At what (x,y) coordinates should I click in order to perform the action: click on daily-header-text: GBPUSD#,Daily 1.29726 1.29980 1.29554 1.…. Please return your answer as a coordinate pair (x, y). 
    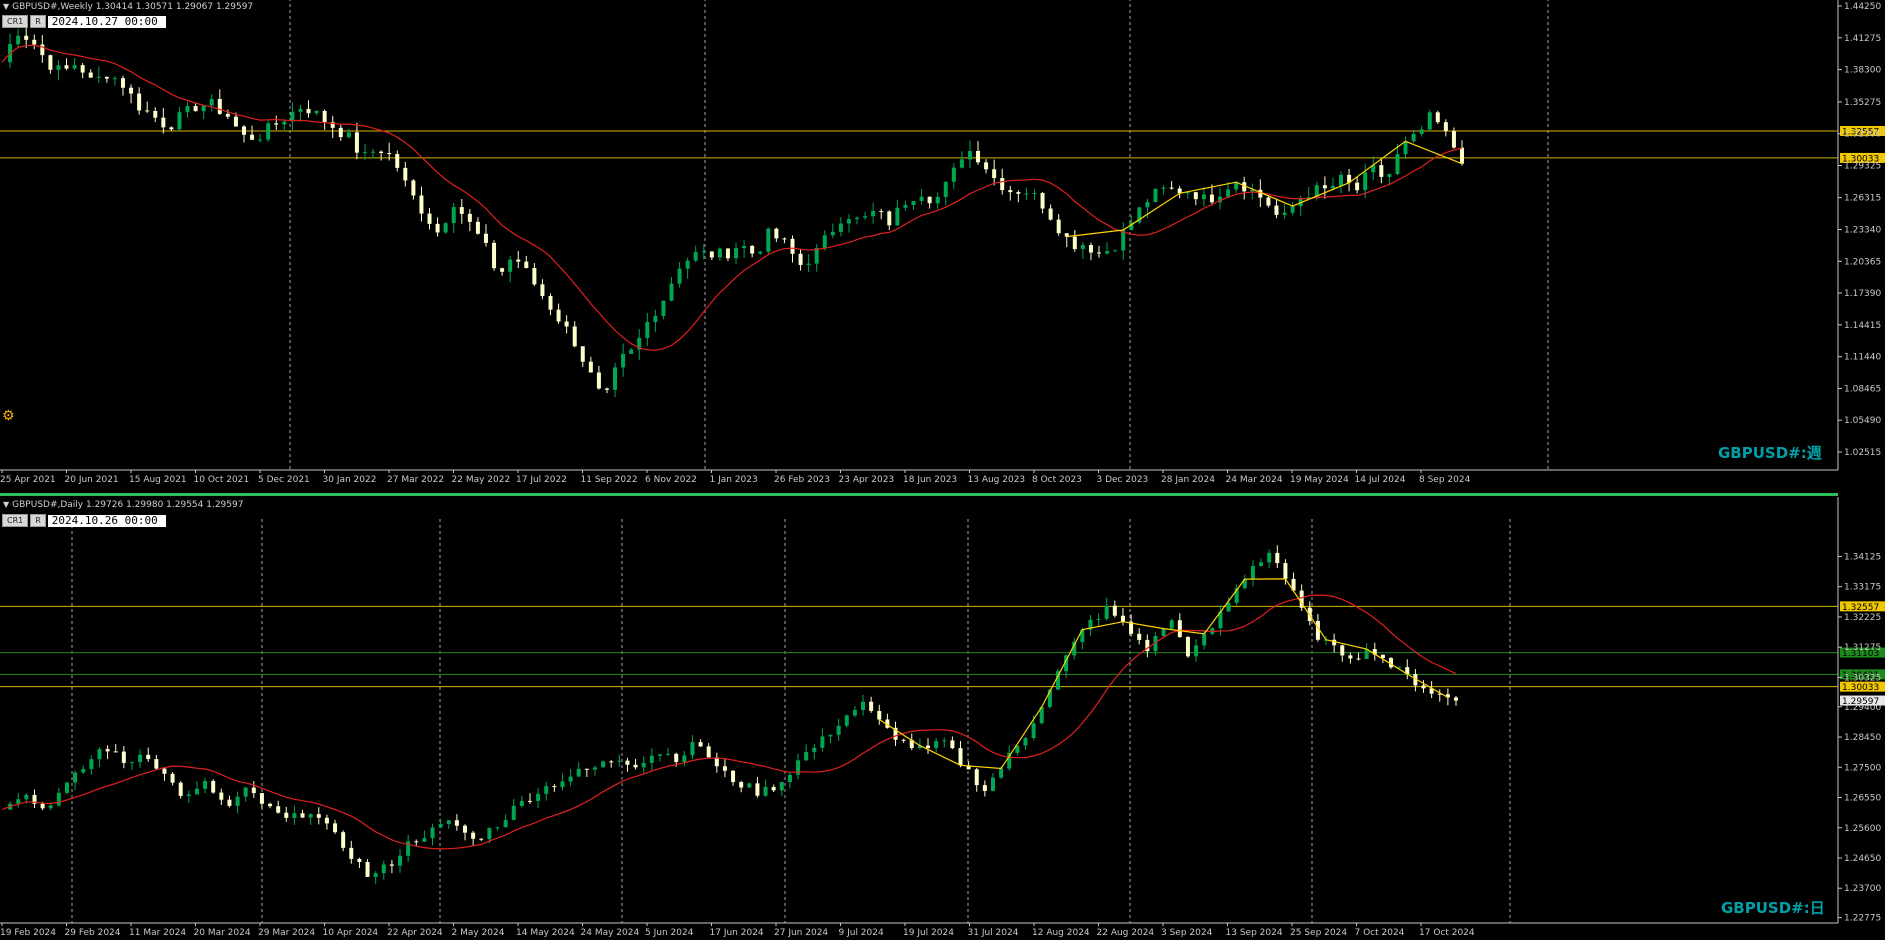
    Looking at the image, I should click on (128, 505).